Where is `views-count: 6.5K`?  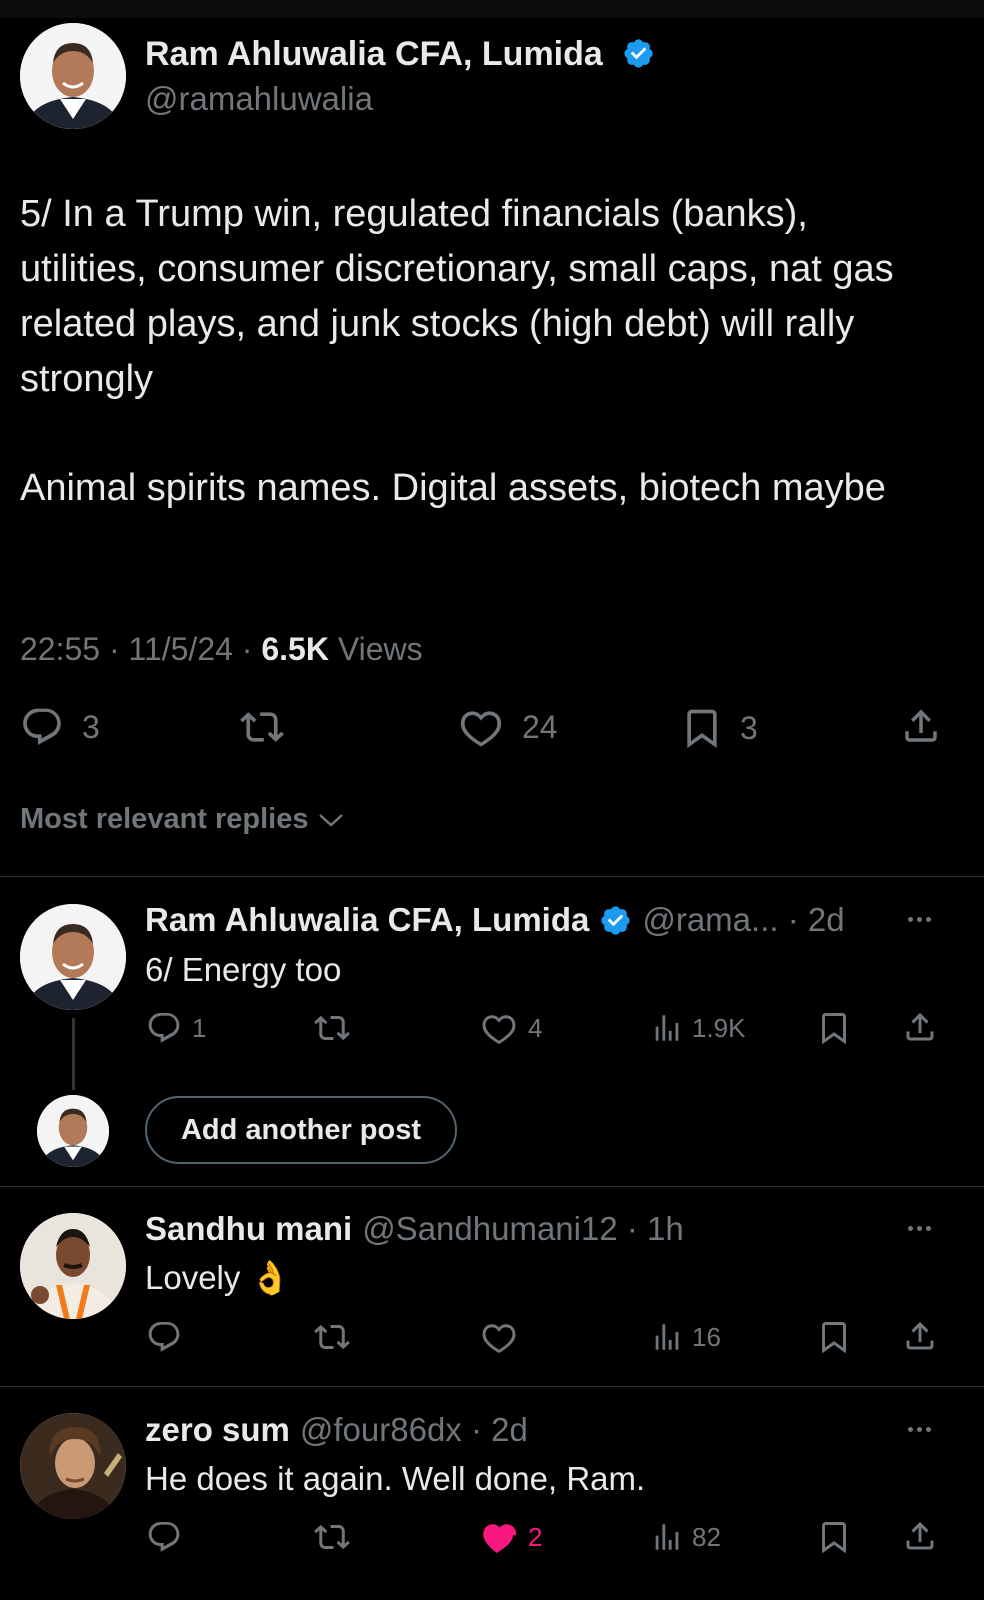
views-count: 6.5K is located at coordinates (295, 649).